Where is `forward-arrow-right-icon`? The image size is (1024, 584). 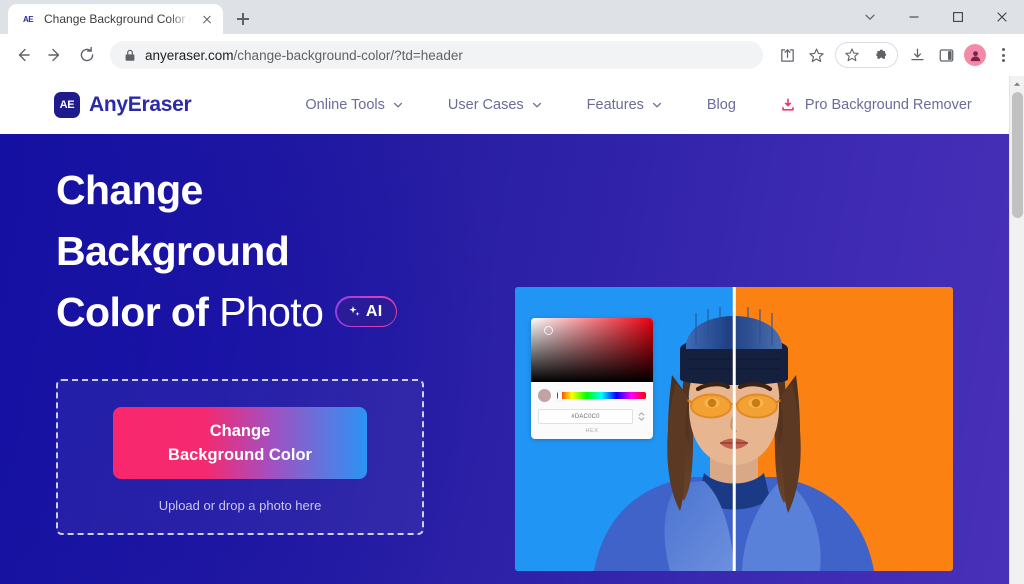
forward-arrow-right-icon is located at coordinates (55, 55).